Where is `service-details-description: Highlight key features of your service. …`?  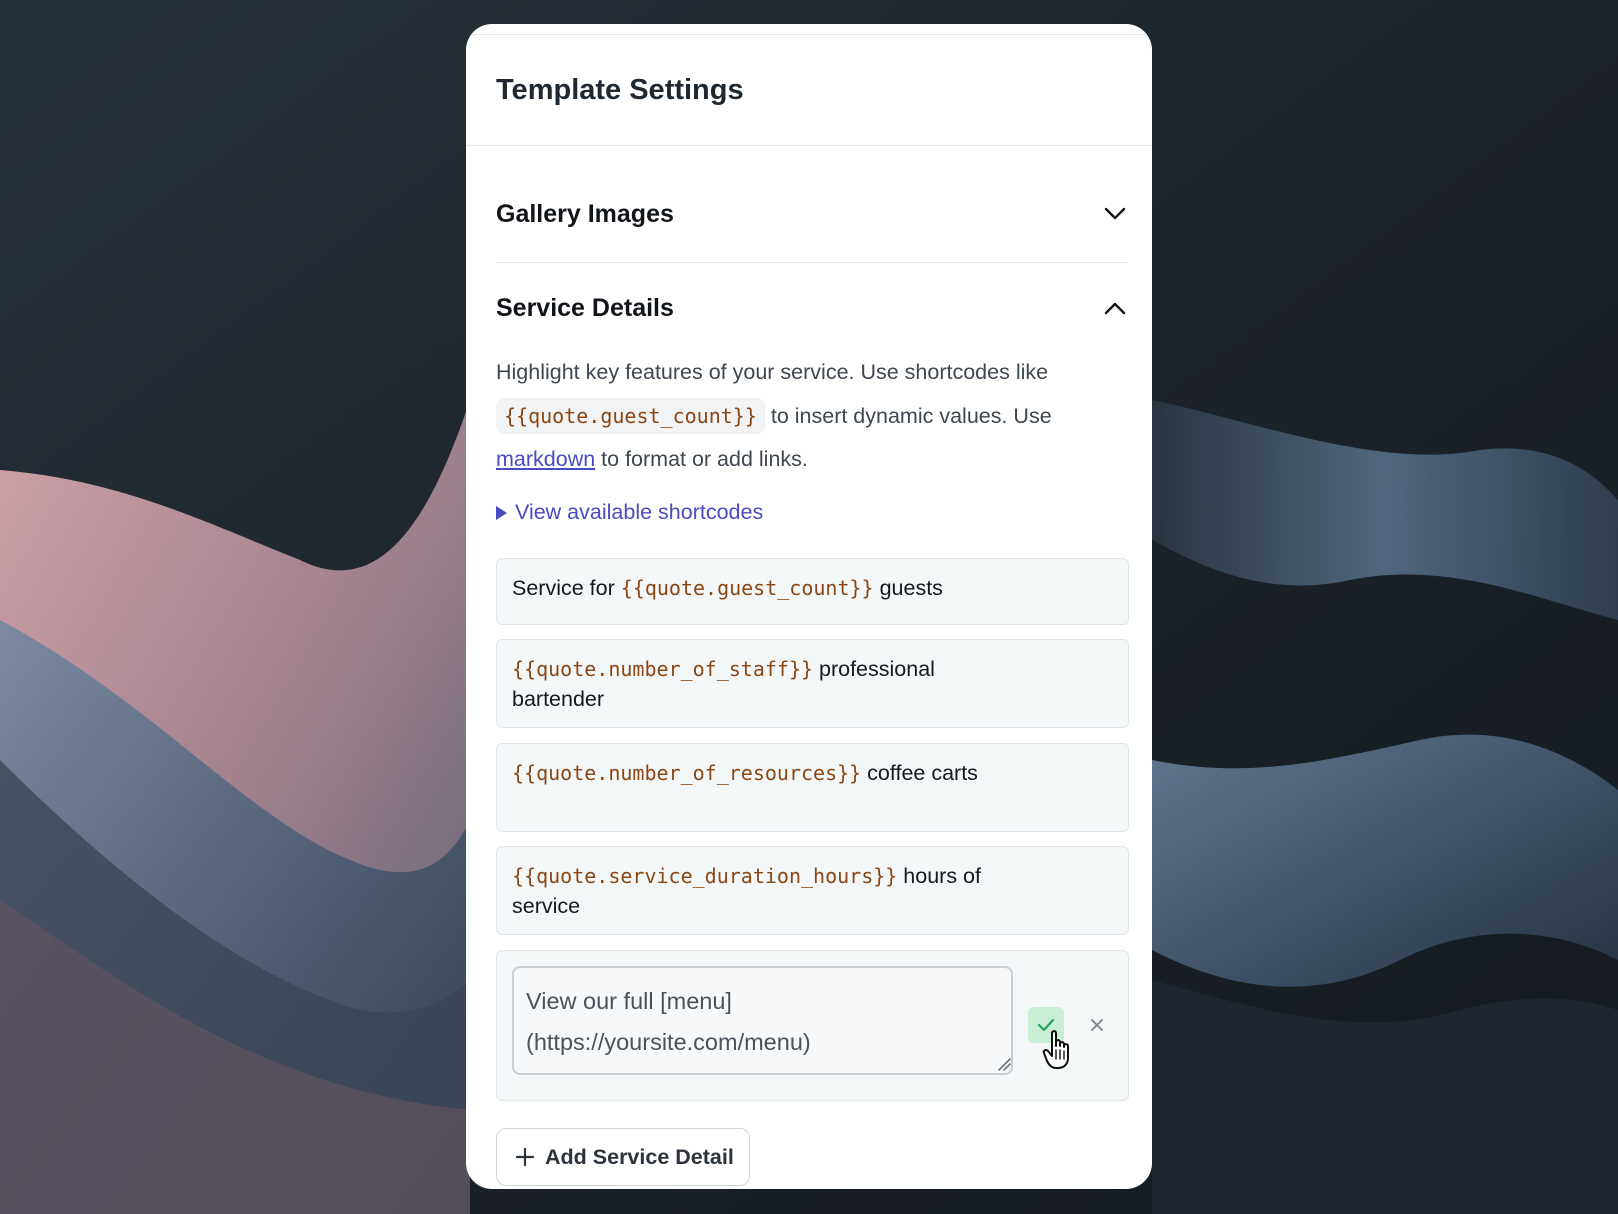
service-details-description: Highlight key features of your service. … is located at coordinates (802, 416).